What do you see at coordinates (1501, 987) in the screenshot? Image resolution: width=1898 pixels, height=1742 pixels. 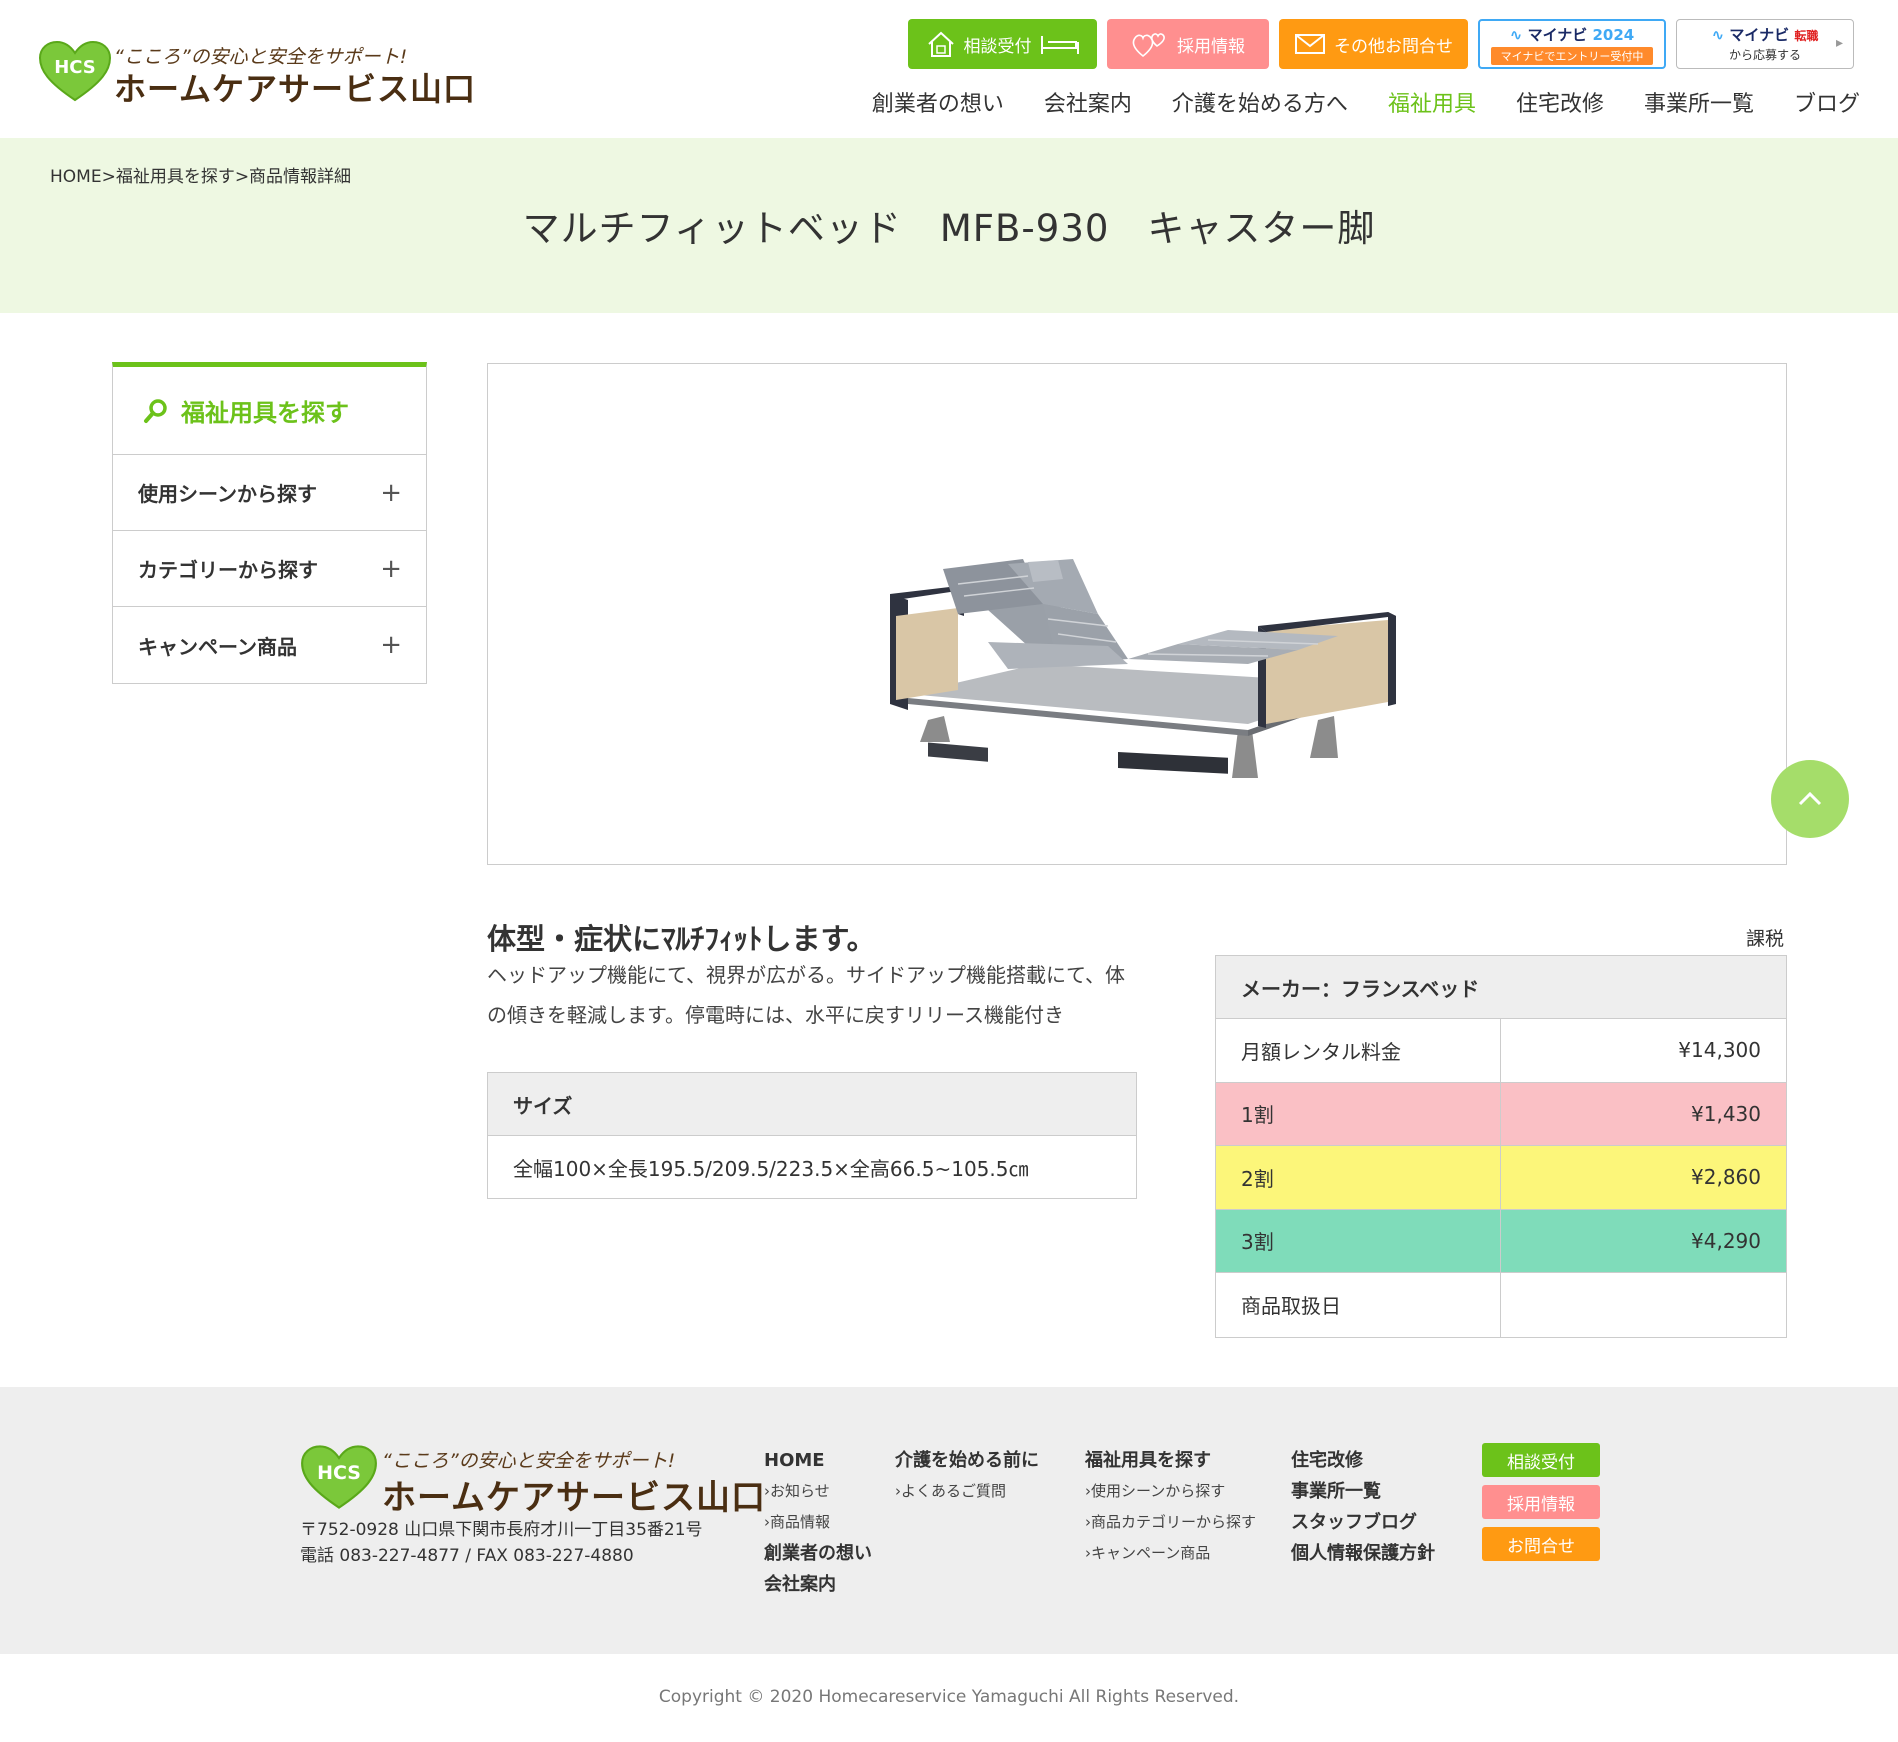 I see `maker-header: メーカー：フランスベッド` at bounding box center [1501, 987].